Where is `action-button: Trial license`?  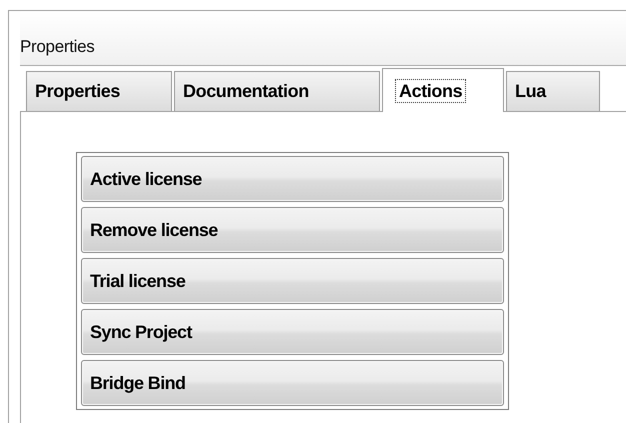 action-button: Trial license is located at coordinates (292, 281).